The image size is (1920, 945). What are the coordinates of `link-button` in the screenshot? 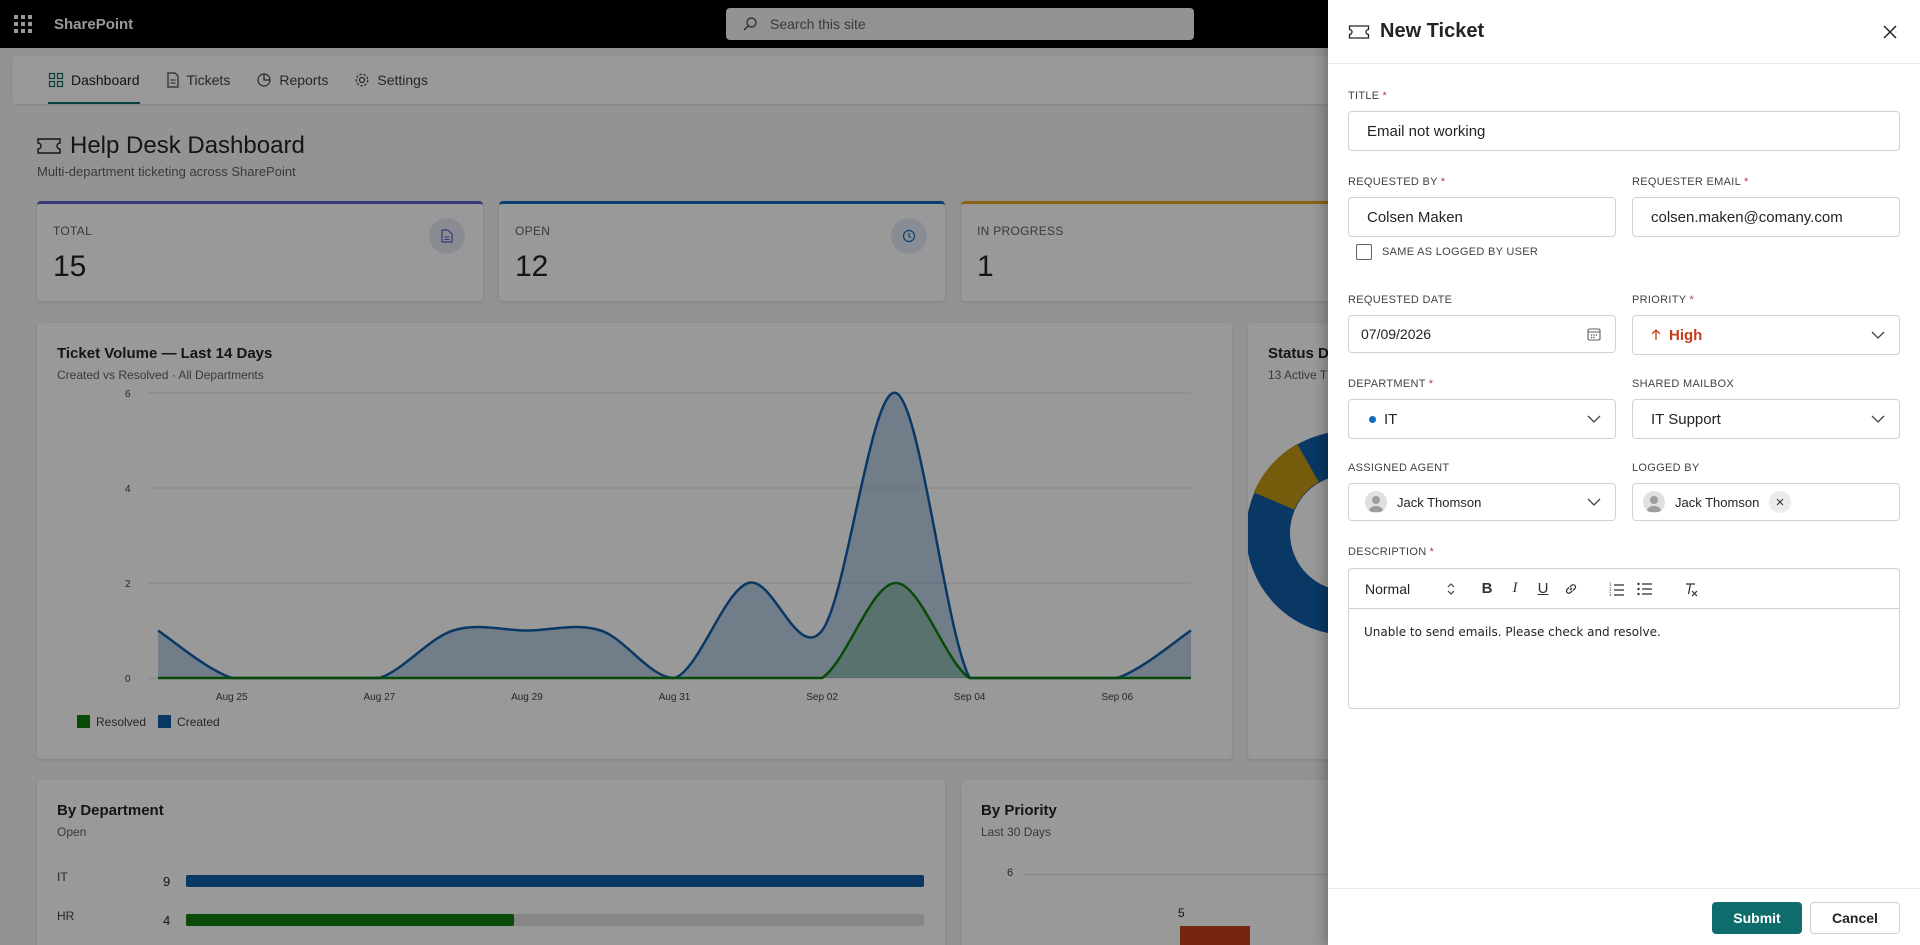 It's located at (1571, 589).